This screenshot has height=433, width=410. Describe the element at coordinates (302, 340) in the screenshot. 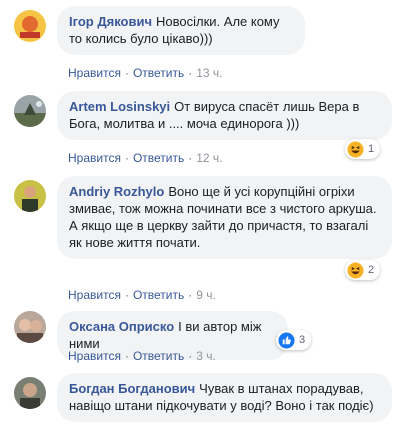

I see `reaction-count-value: 3` at that location.